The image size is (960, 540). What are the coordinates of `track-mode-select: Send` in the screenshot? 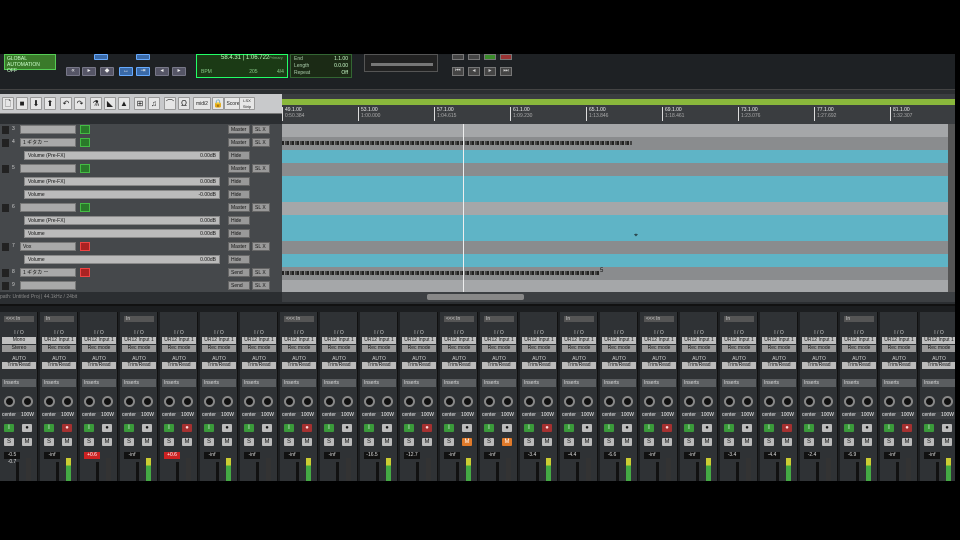 It's located at (239, 285).